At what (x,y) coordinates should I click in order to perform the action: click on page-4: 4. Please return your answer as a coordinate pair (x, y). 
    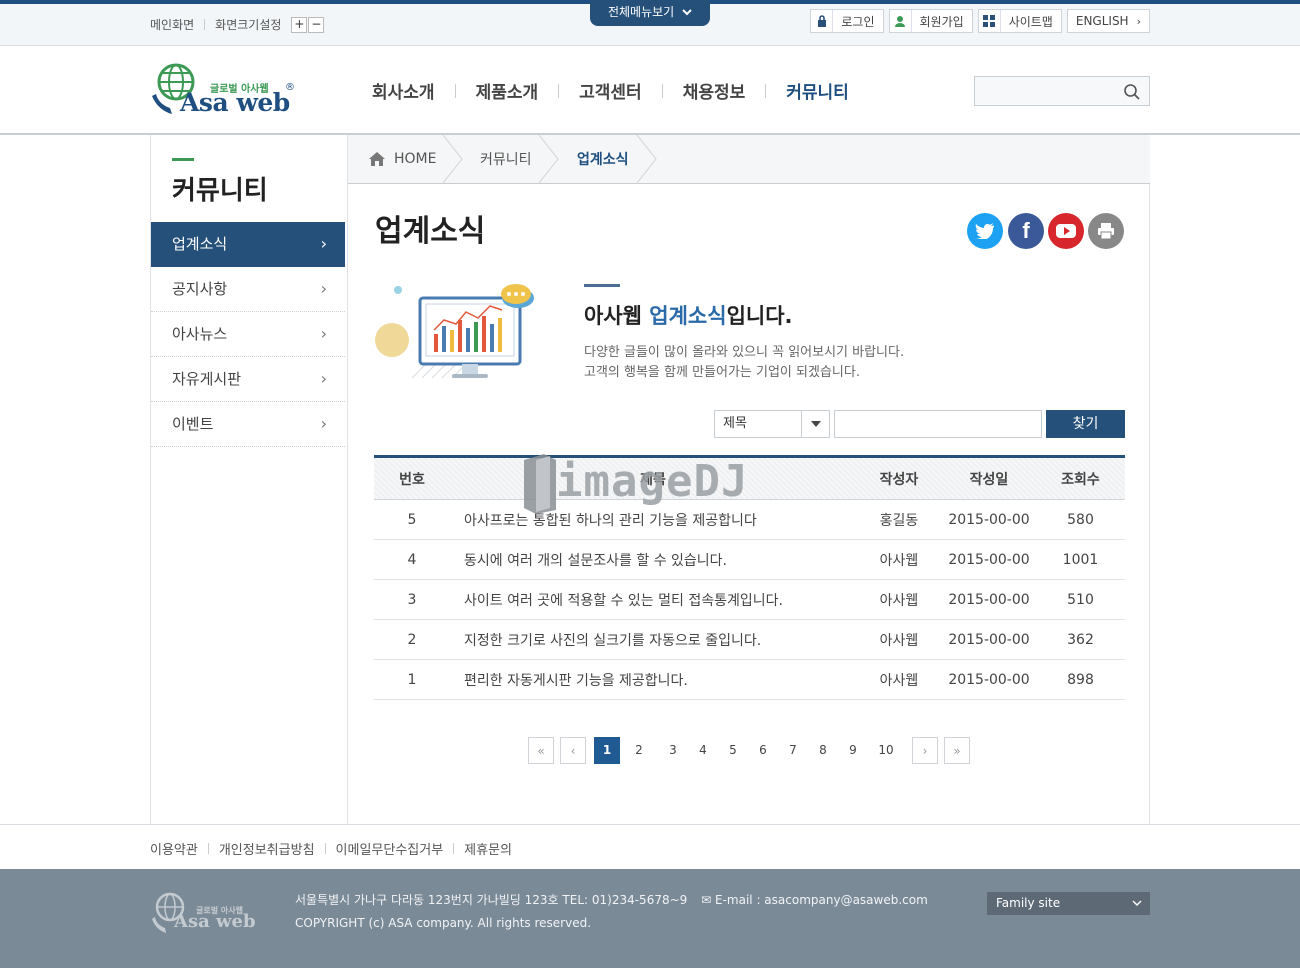
    Looking at the image, I should click on (703, 750).